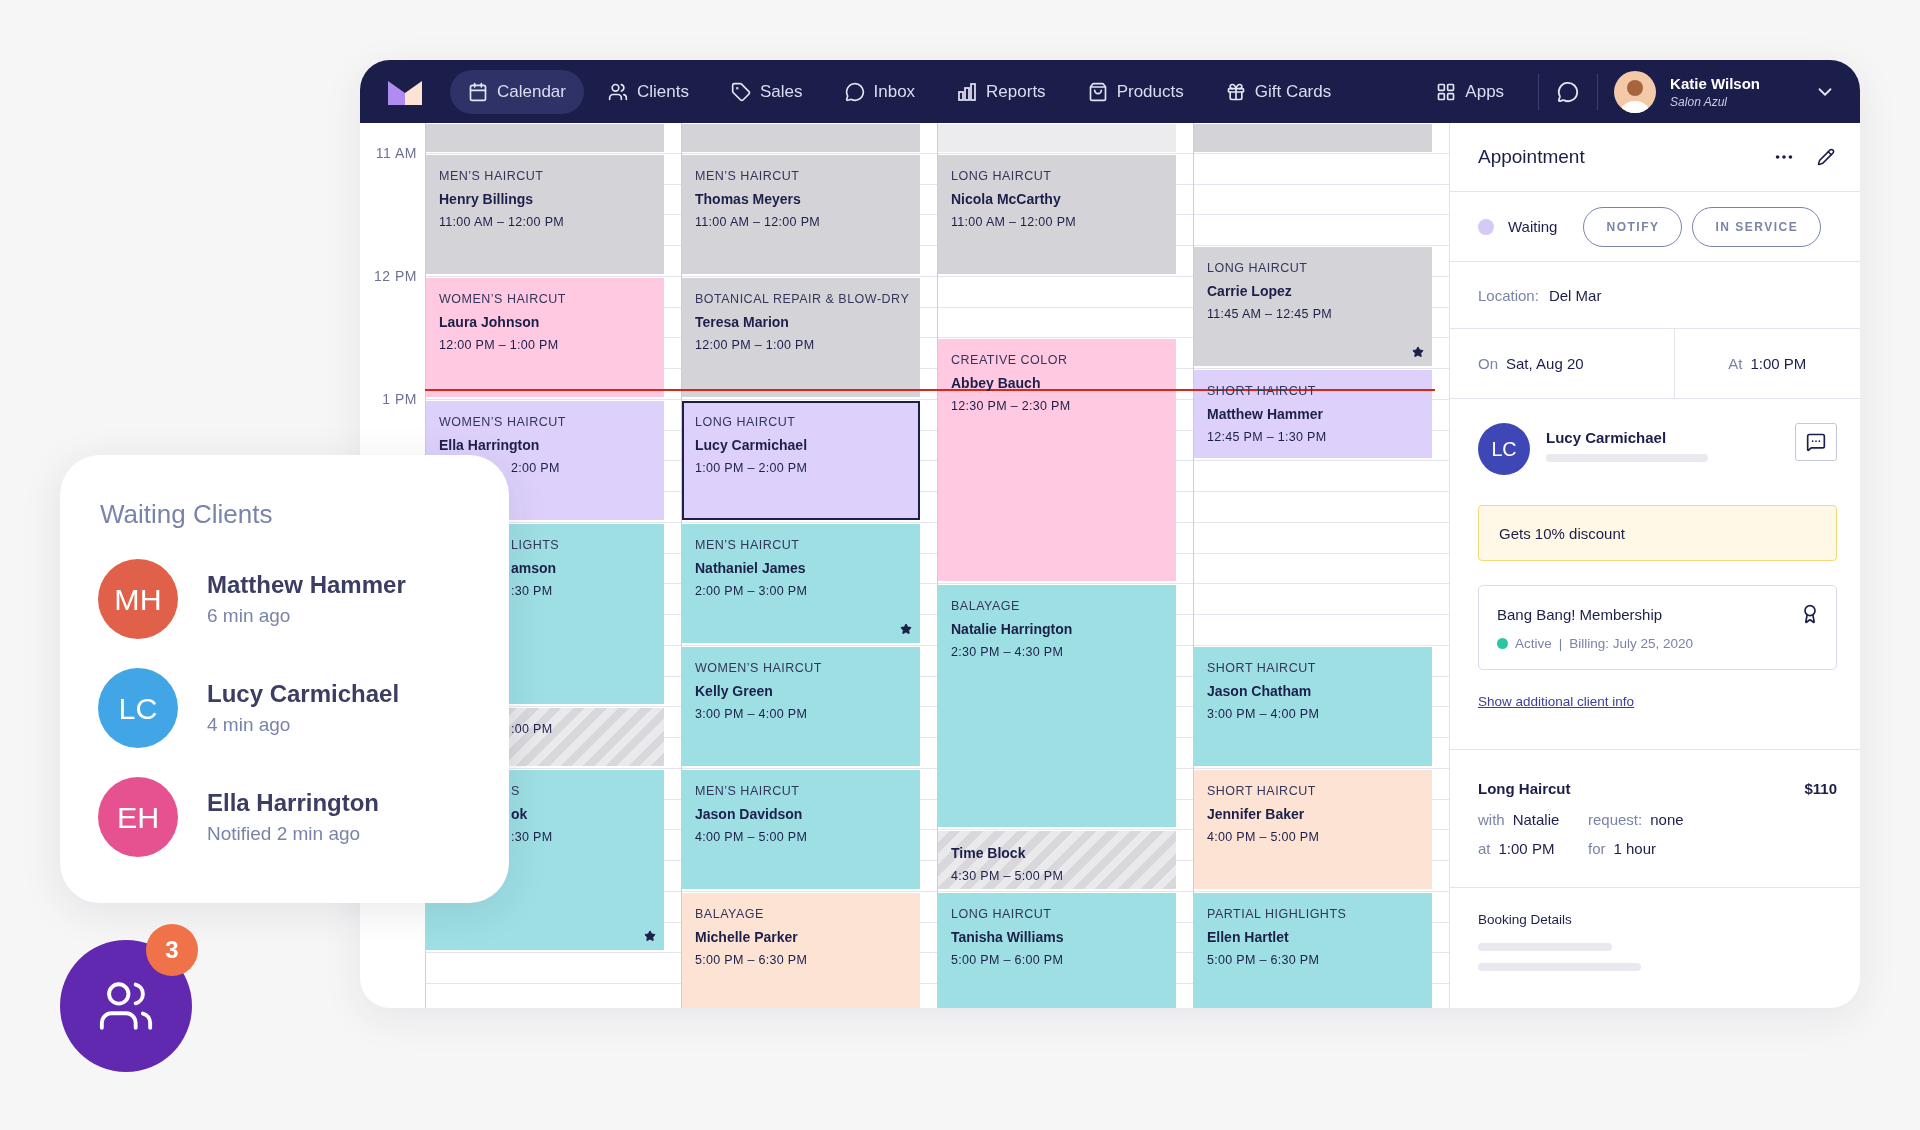 This screenshot has width=1920, height=1130. What do you see at coordinates (1533, 643) in the screenshot?
I see `membership-status: Active` at bounding box center [1533, 643].